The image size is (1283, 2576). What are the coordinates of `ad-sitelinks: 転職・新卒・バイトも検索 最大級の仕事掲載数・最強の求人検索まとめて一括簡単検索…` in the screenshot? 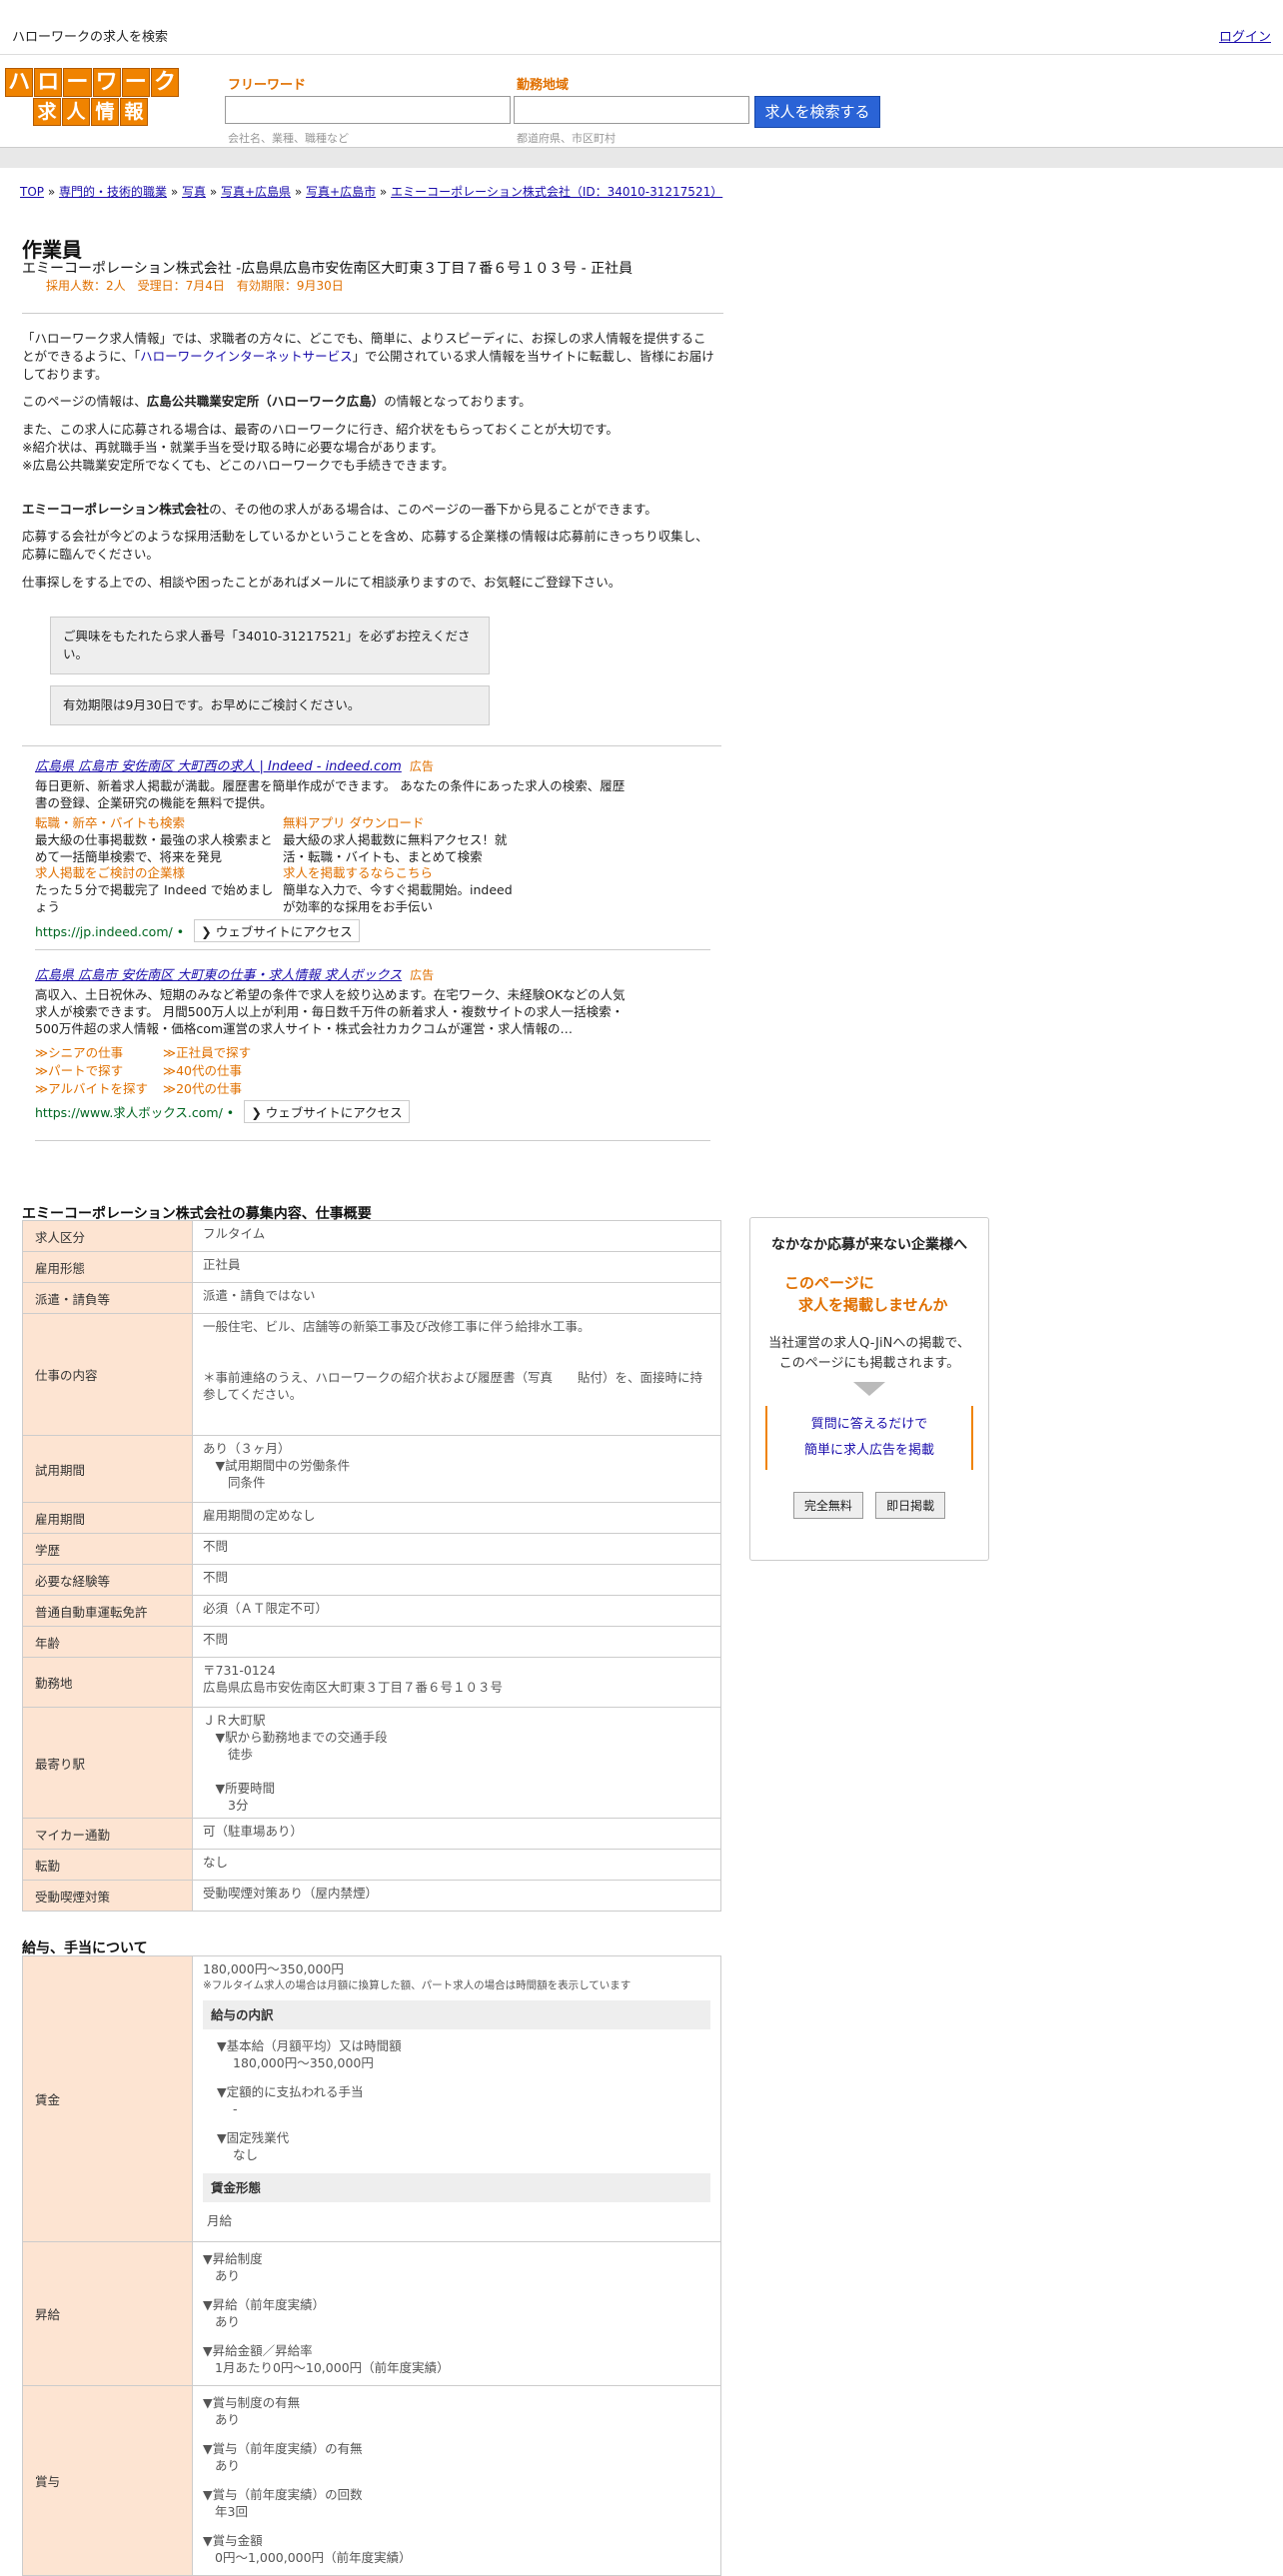 It's located at (335, 865).